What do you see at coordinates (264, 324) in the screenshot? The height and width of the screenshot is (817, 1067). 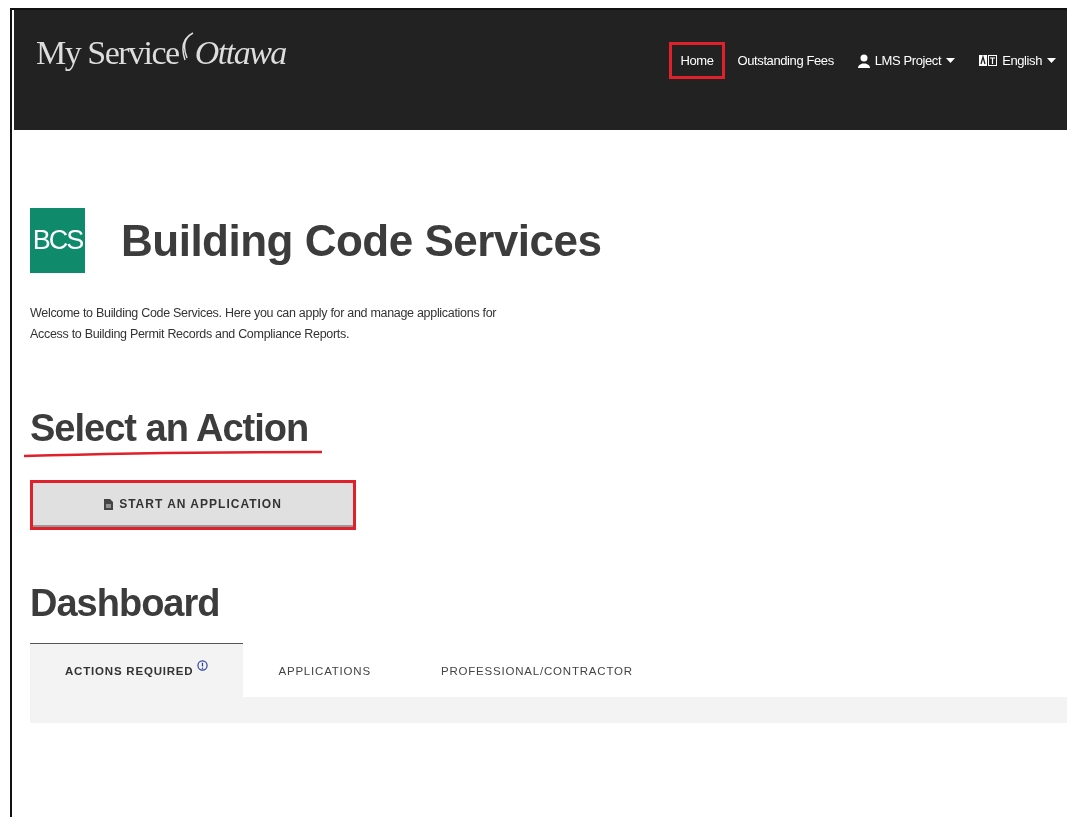 I see `intro-text: Welcome to Building Code Services. Here you can apply for and manage applications for Access to Building Permit Records and Compliance Reports.` at bounding box center [264, 324].